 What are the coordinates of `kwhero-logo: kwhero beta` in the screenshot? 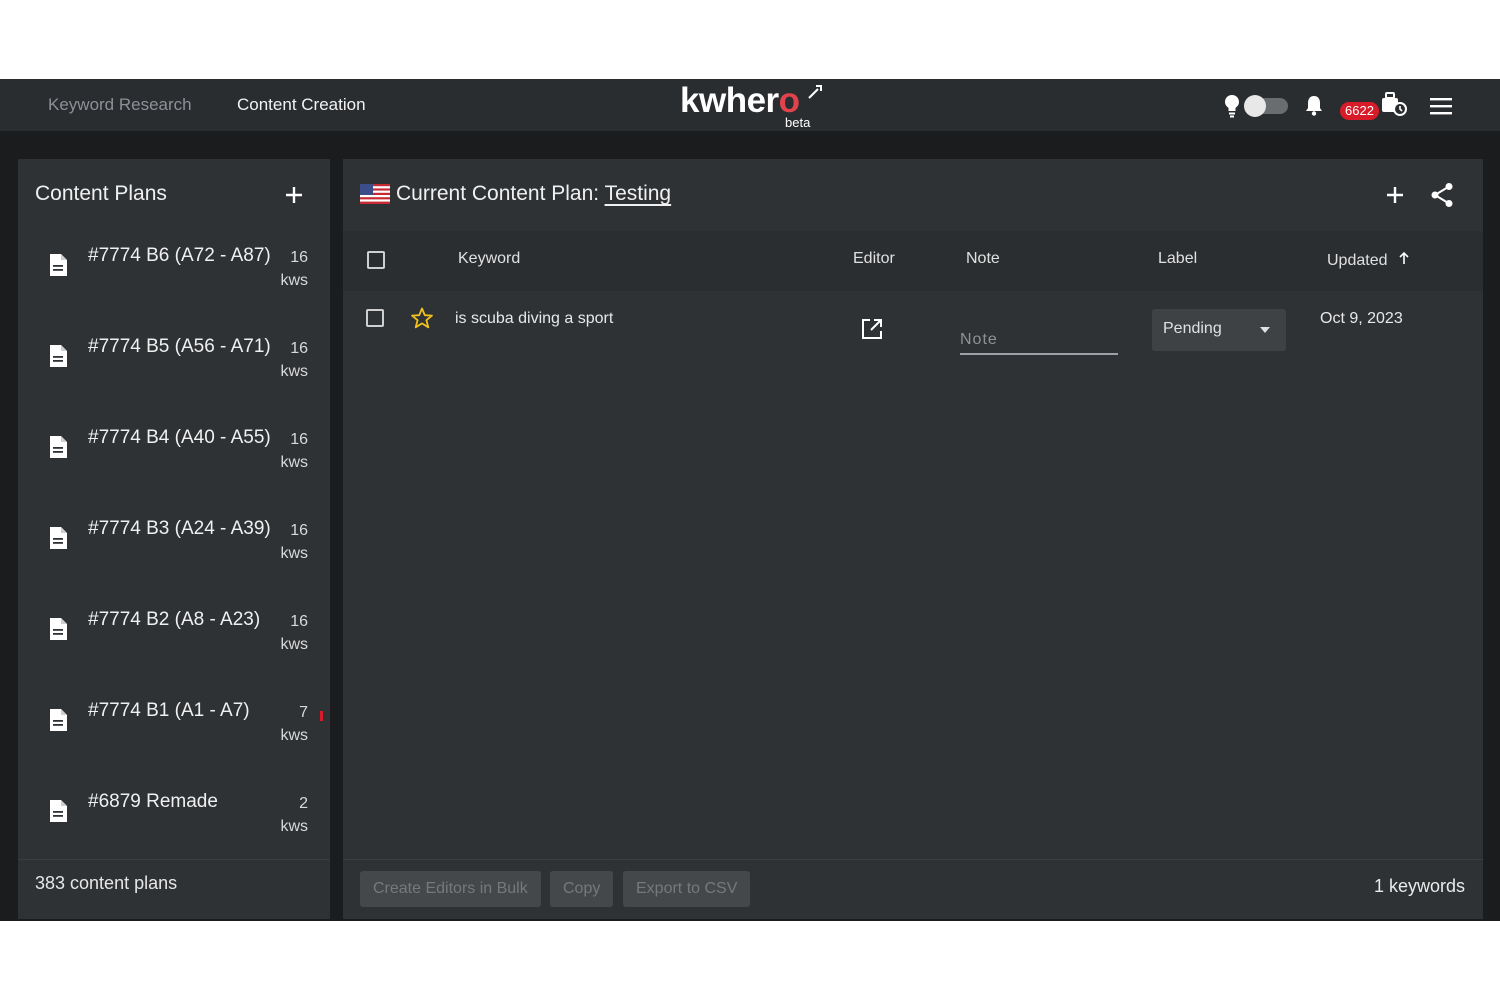 It's located at (755, 105).